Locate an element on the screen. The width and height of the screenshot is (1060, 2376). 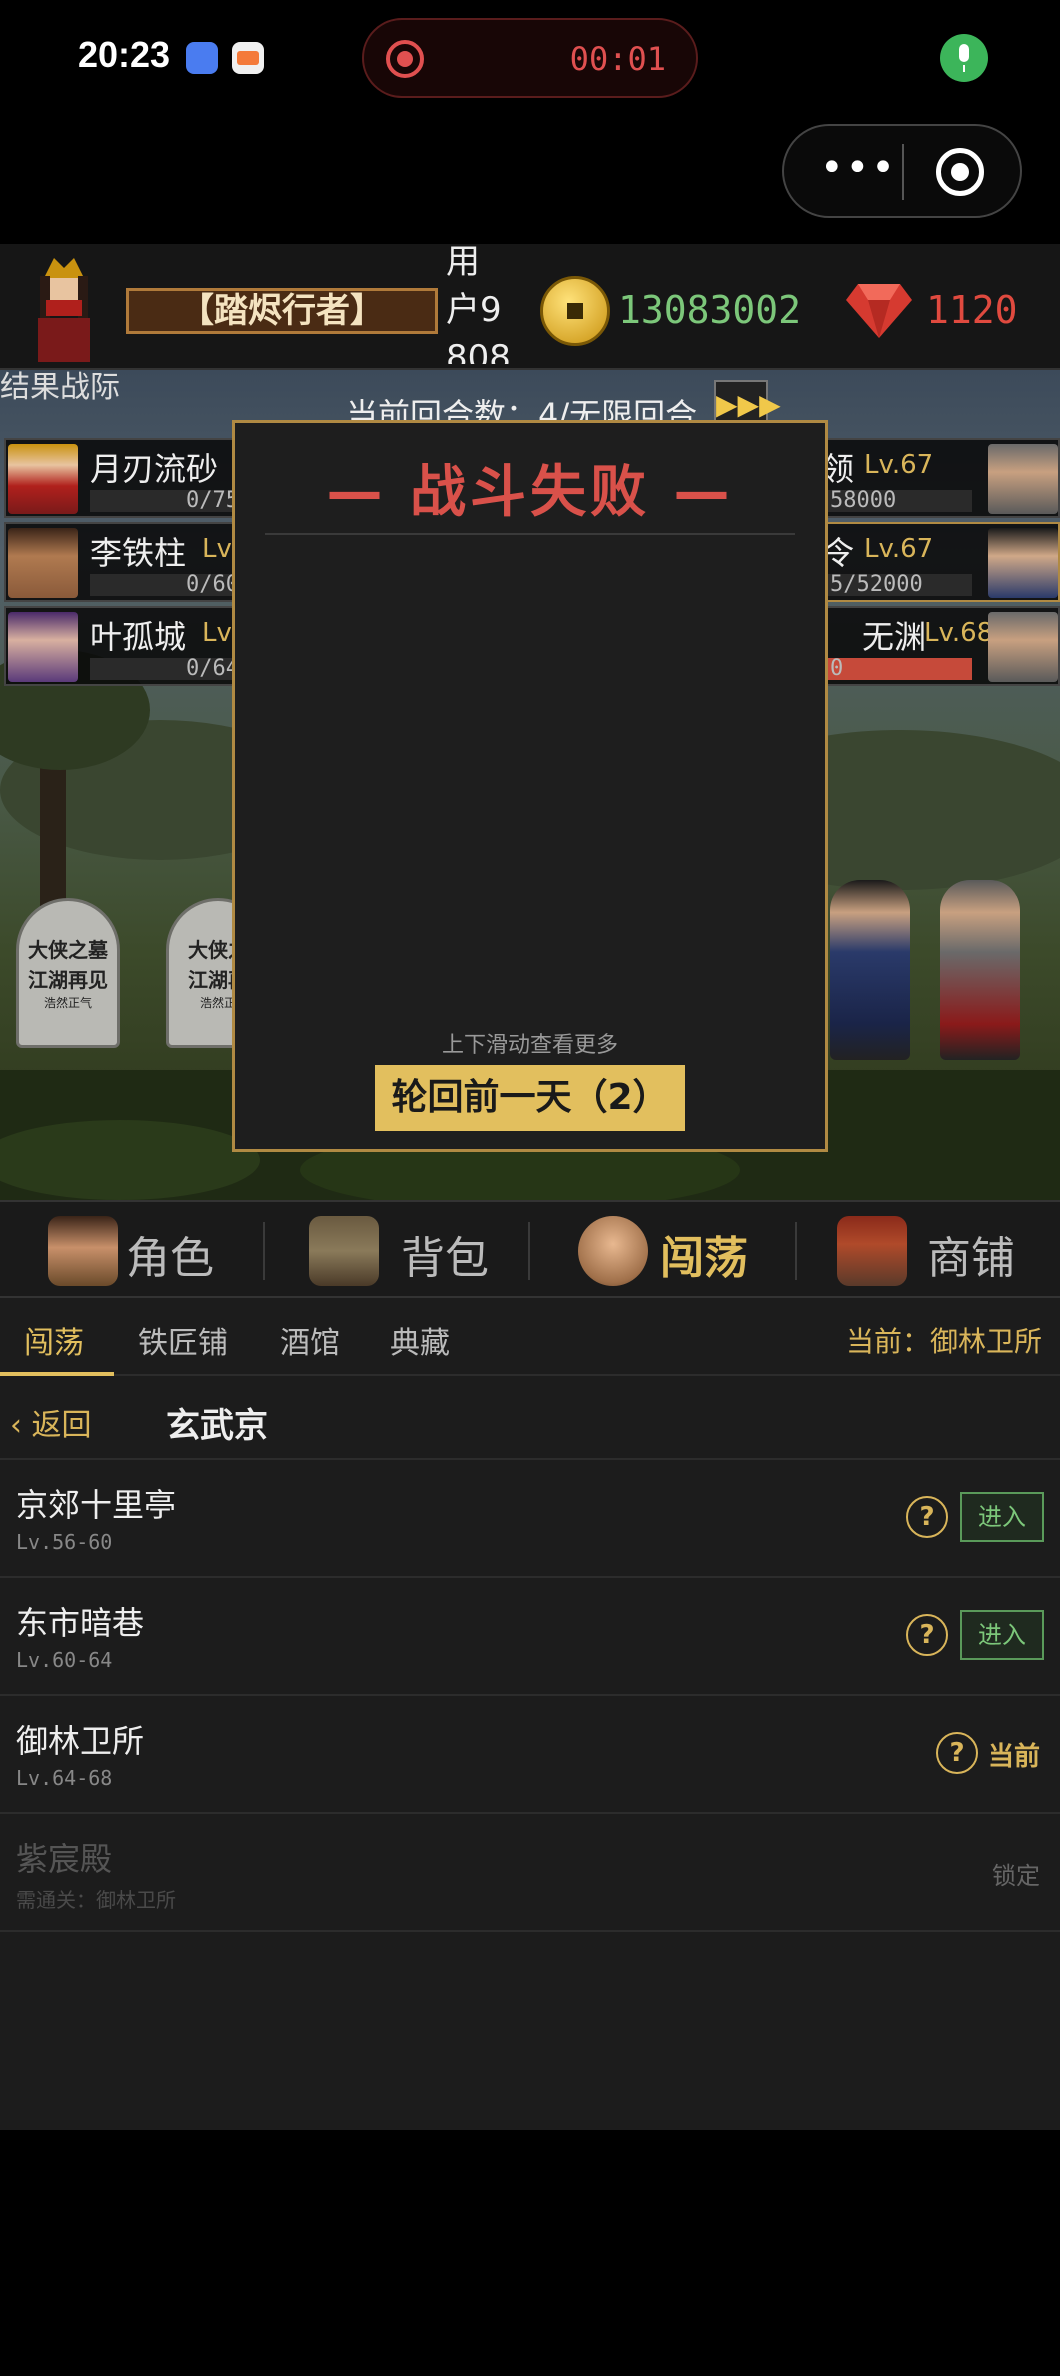
record-icon is located at coordinates (405, 59).